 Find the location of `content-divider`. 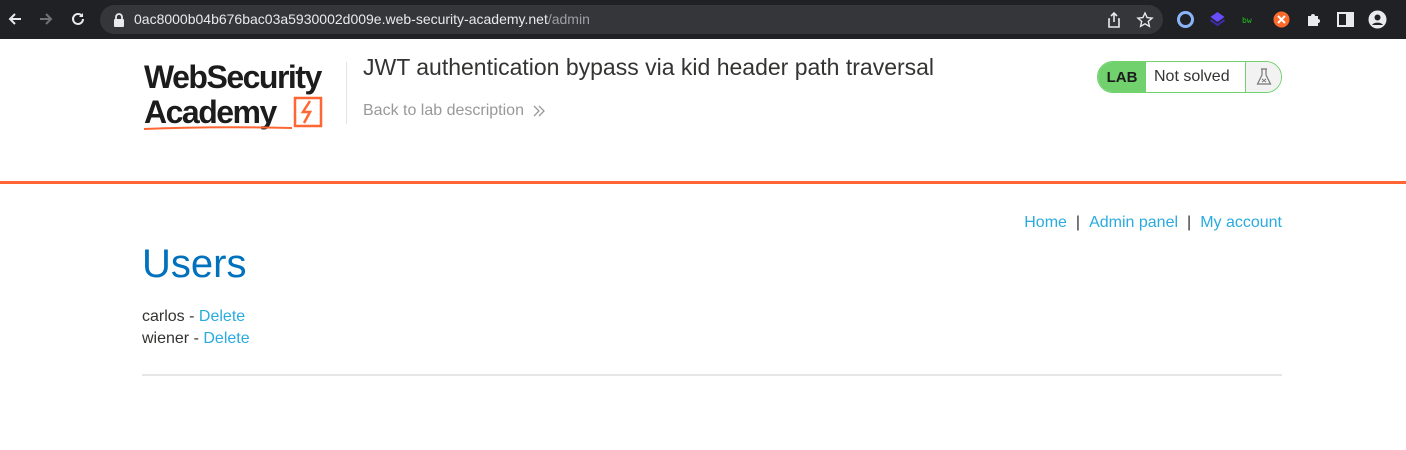

content-divider is located at coordinates (712, 375).